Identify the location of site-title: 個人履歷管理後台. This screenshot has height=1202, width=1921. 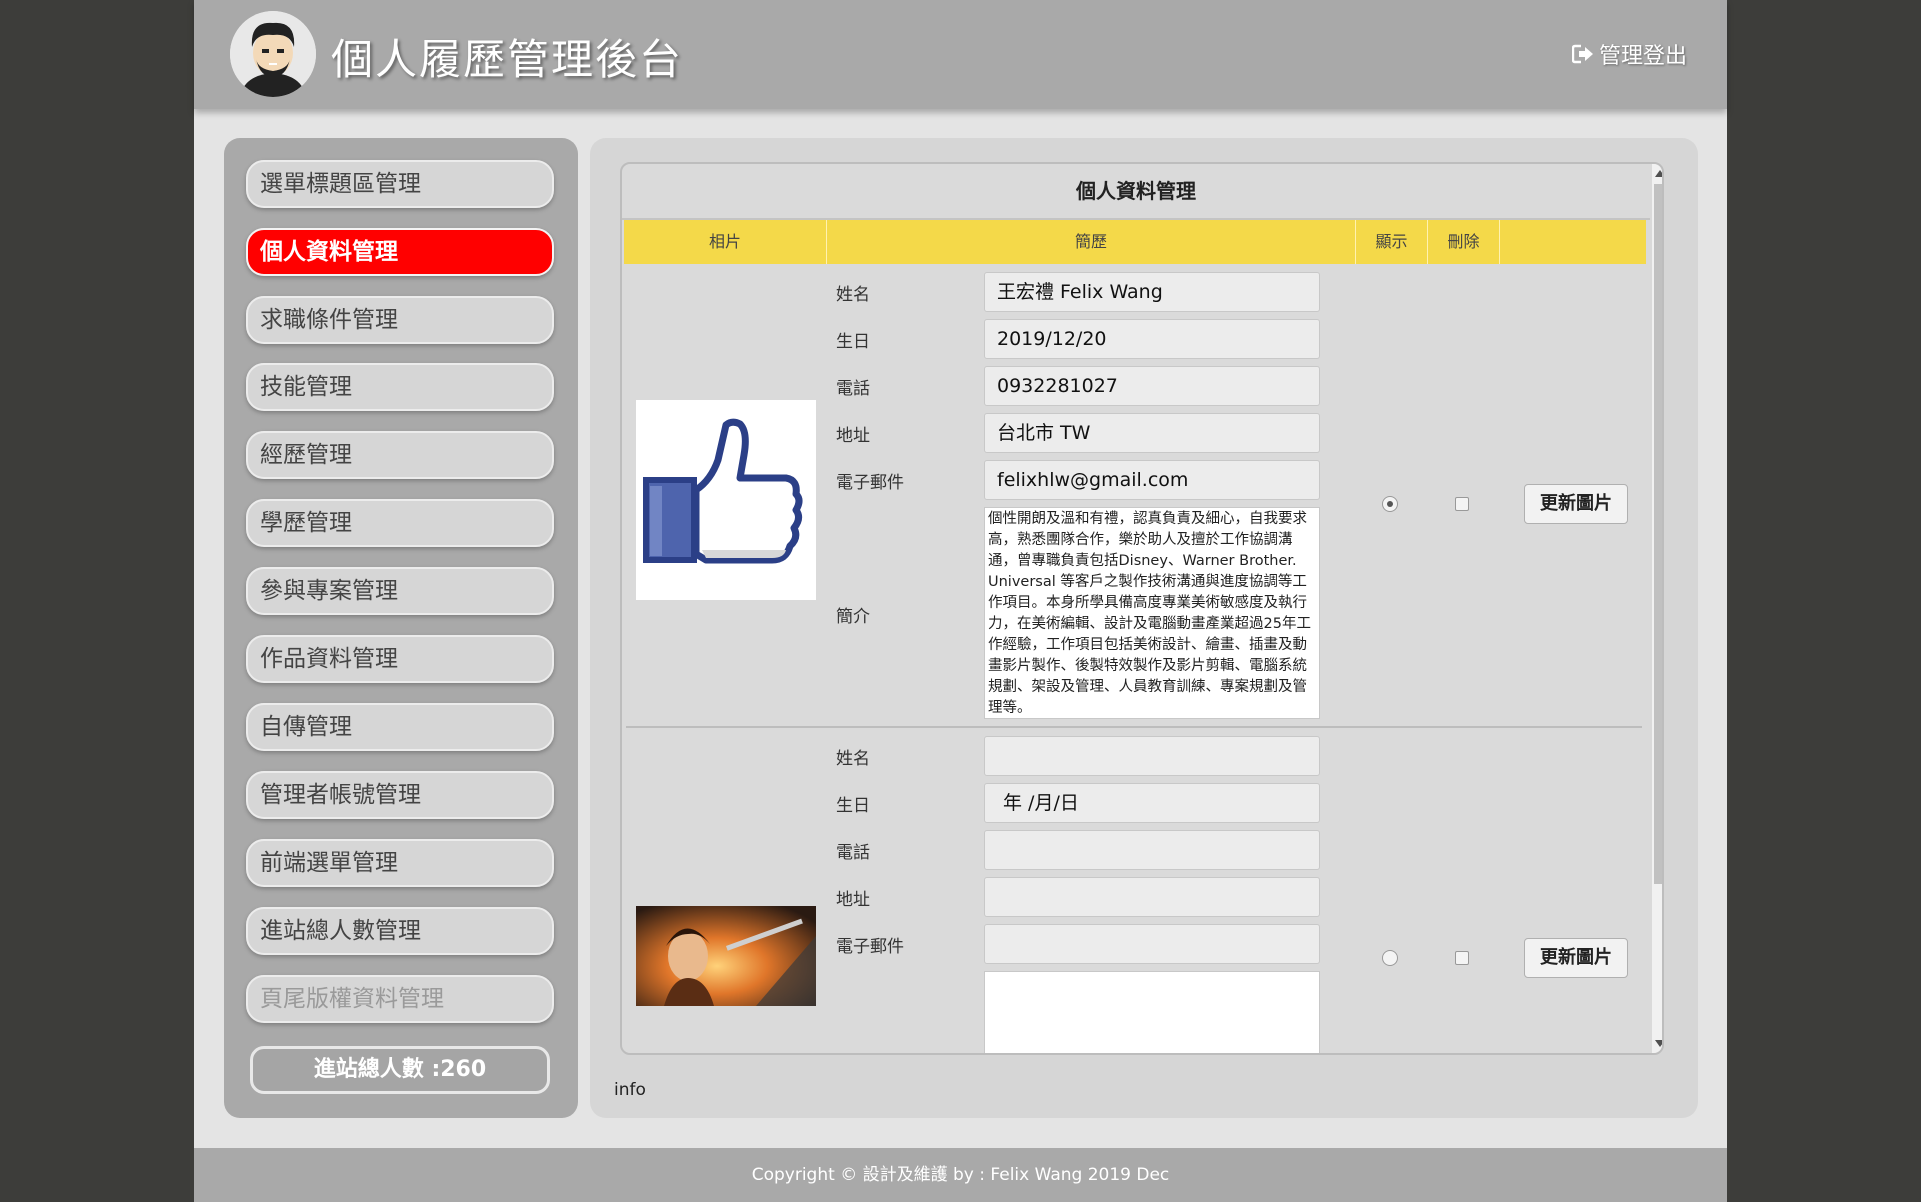
(507, 59).